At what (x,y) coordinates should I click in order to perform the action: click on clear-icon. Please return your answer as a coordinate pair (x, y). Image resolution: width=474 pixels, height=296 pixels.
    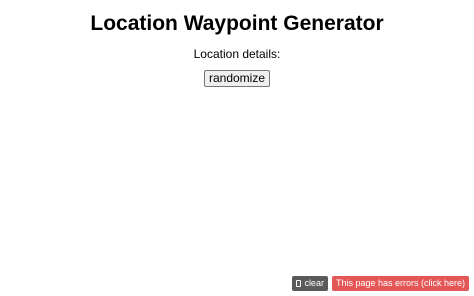
    Looking at the image, I should click on (299, 283).